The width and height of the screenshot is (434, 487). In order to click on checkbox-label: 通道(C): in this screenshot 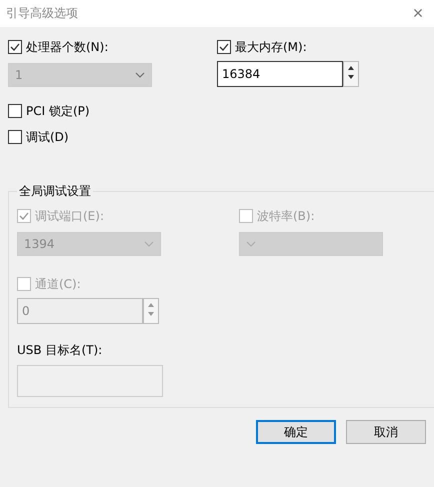, I will do `click(58, 284)`.